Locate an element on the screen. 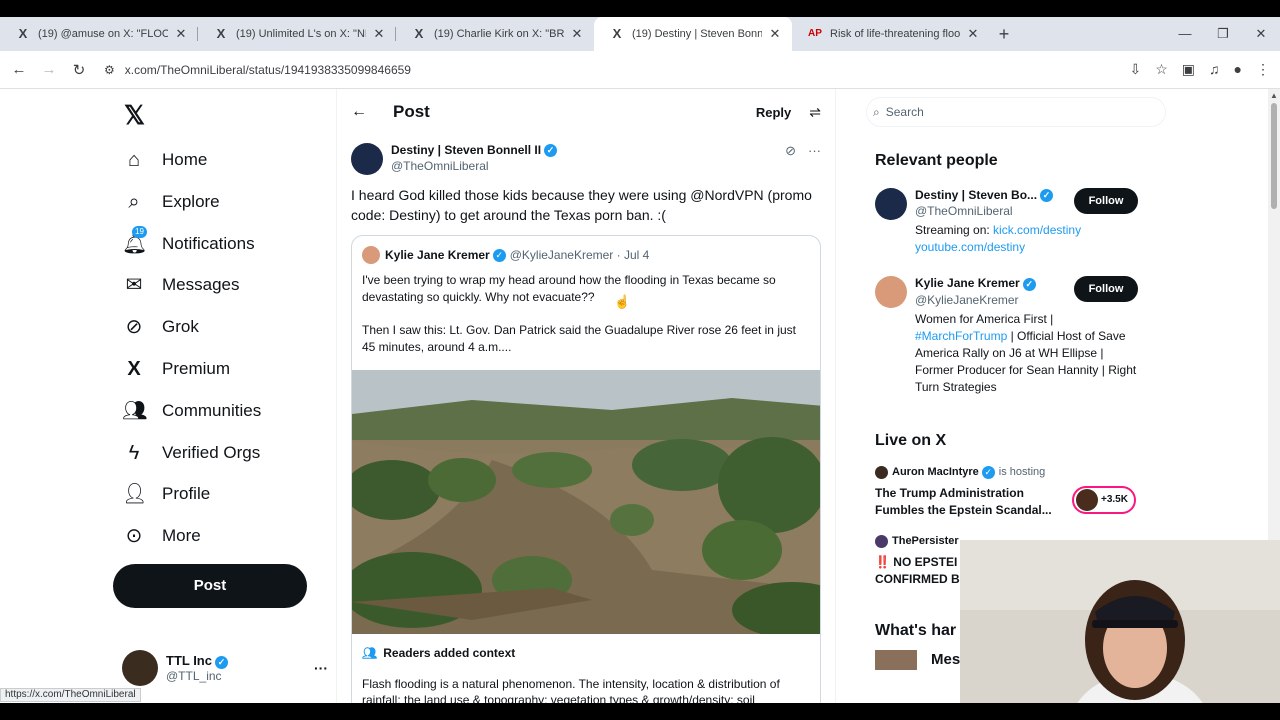 The height and width of the screenshot is (720, 1280). grok-icon: ⊘ is located at coordinates (790, 151).